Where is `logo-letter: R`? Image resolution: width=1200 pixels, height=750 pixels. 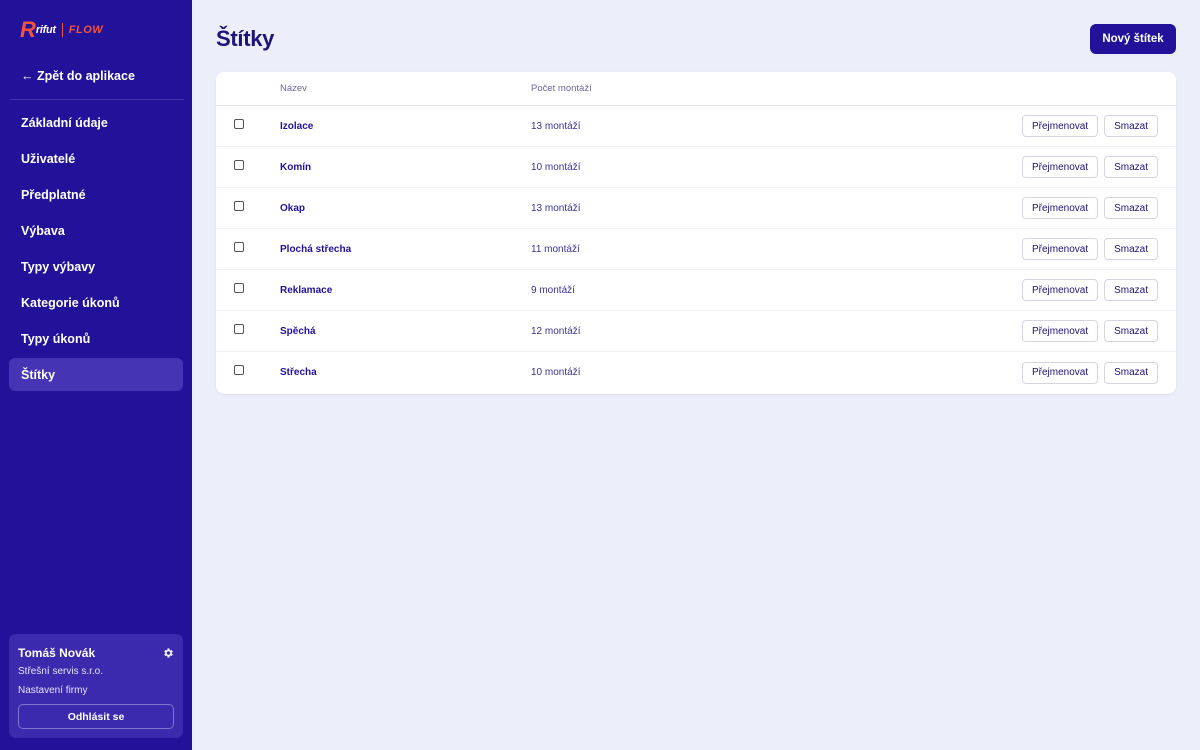
logo-letter: R is located at coordinates (28, 29).